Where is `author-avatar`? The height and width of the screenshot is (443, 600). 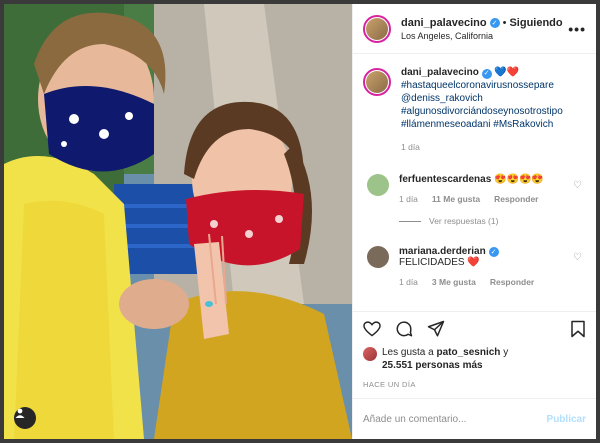 author-avatar is located at coordinates (377, 28).